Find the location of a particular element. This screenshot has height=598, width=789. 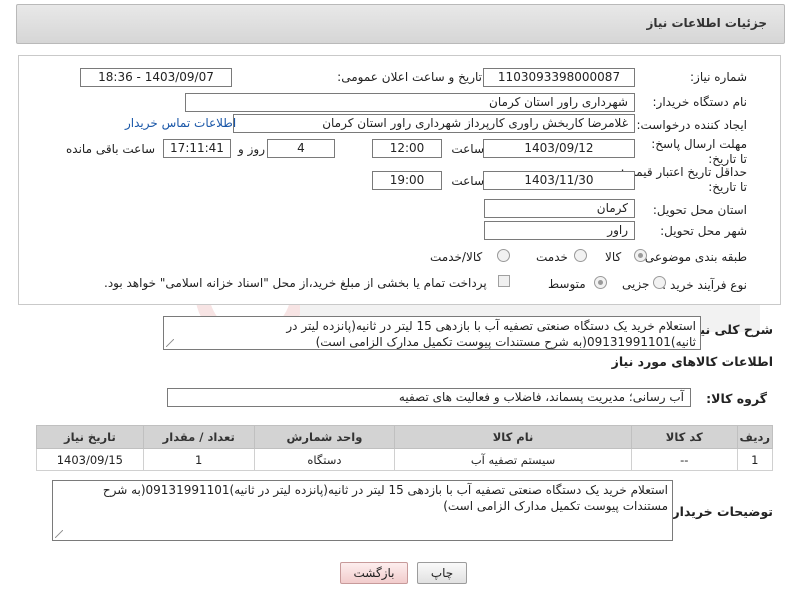

validity-time-field: 19:00 is located at coordinates (407, 180).